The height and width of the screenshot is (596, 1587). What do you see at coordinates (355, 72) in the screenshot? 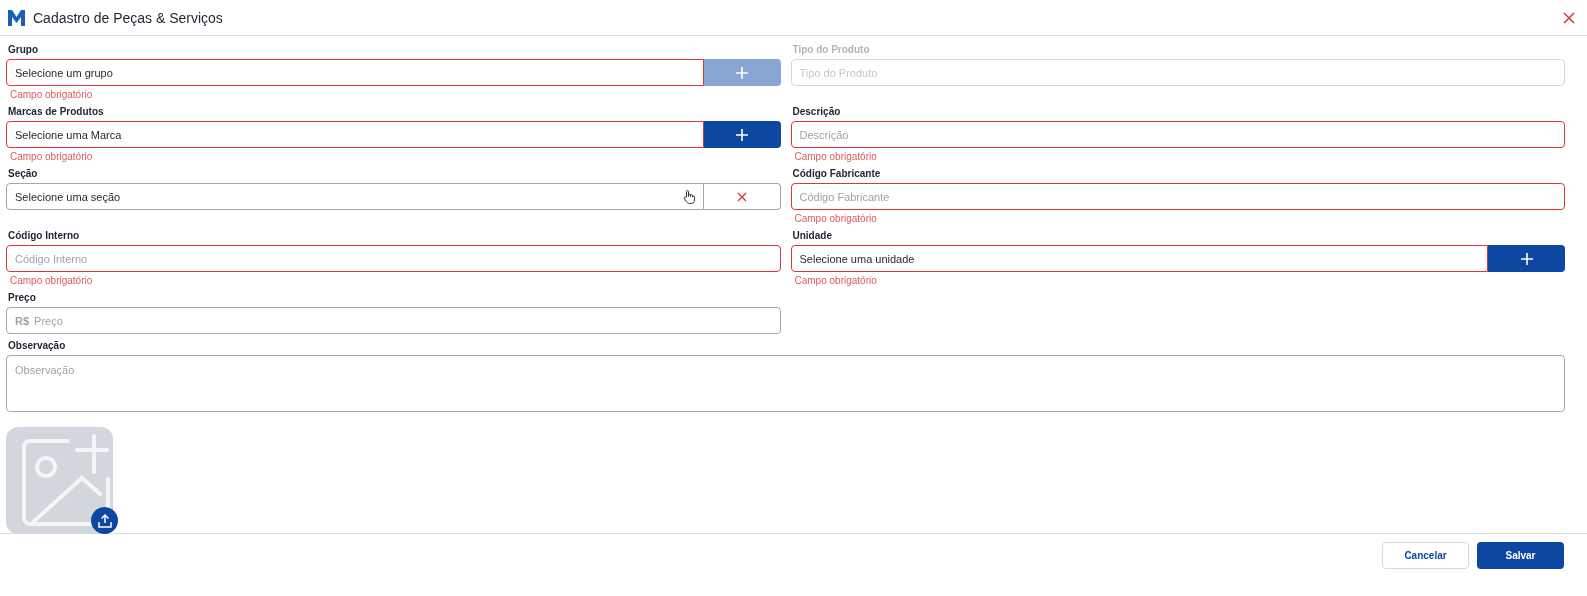
I see `select-field: Selecione um grupo` at bounding box center [355, 72].